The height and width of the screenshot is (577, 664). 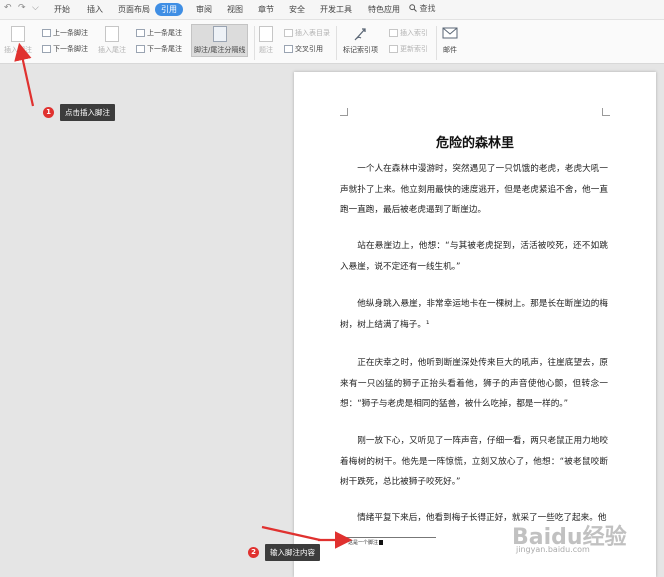 What do you see at coordinates (70, 49) in the screenshot?
I see `next-footnote-label: 下一条脚注` at bounding box center [70, 49].